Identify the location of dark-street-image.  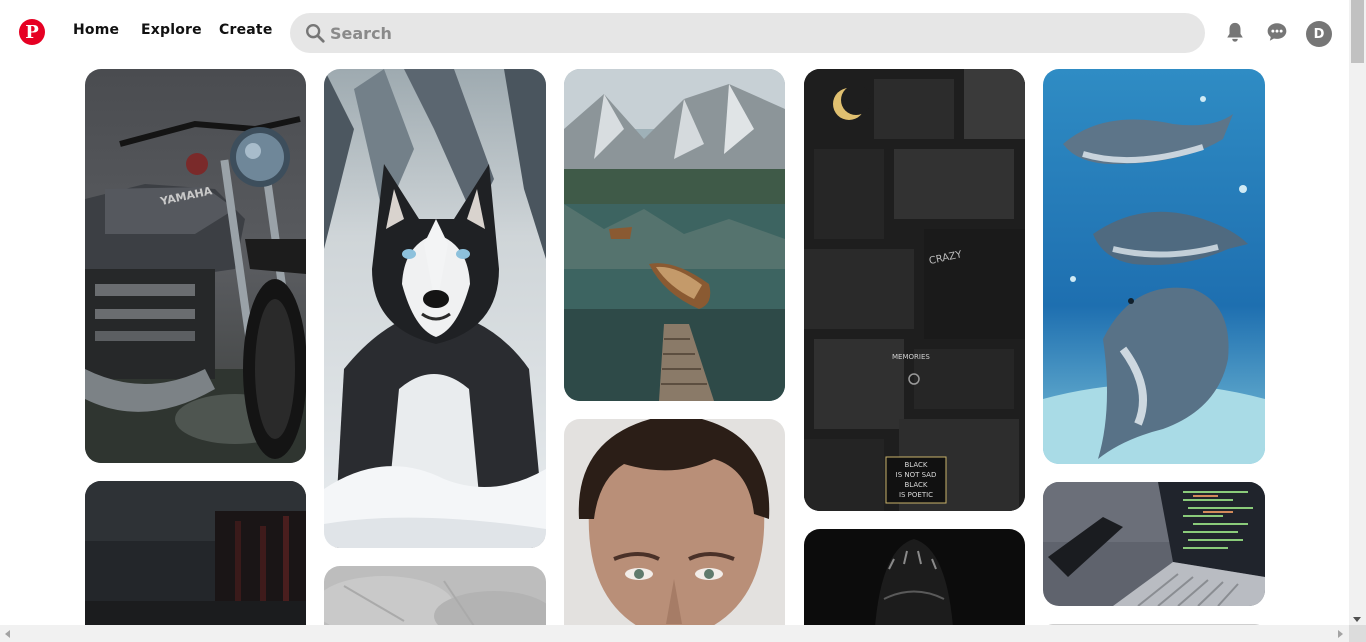
(195, 561).